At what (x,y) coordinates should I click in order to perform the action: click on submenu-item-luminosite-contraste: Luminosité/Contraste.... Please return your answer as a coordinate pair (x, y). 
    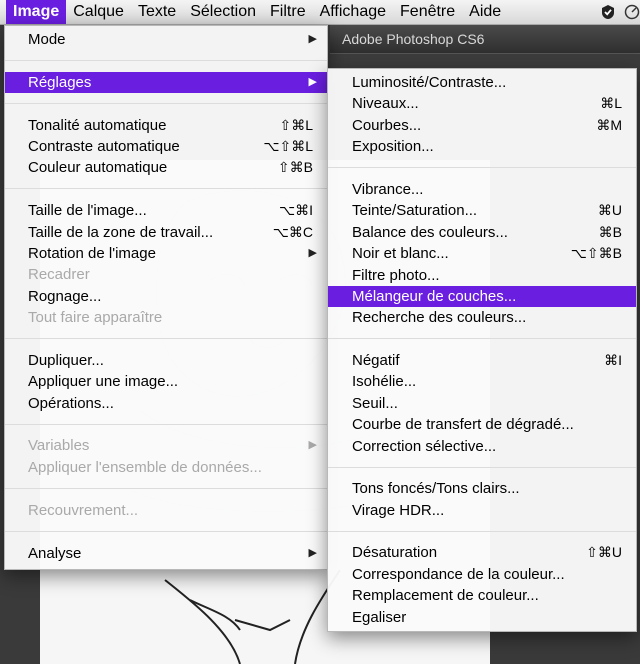
    Looking at the image, I should click on (482, 82).